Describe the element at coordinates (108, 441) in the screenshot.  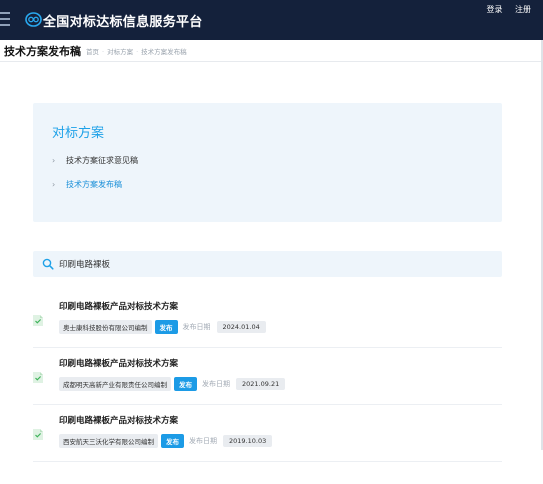
I see `organization-tag: 西安航天三沃化学有限公司编制` at that location.